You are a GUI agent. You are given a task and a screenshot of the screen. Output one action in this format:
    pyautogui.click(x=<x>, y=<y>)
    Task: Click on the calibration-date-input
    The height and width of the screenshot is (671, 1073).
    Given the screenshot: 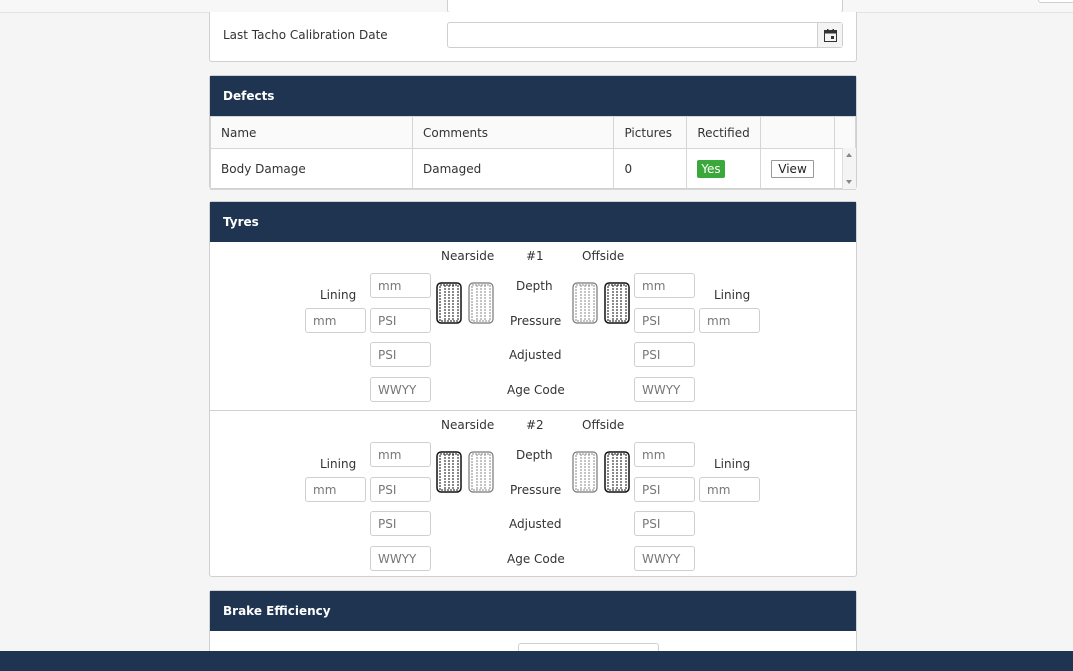 What is the action you would take?
    pyautogui.click(x=645, y=35)
    